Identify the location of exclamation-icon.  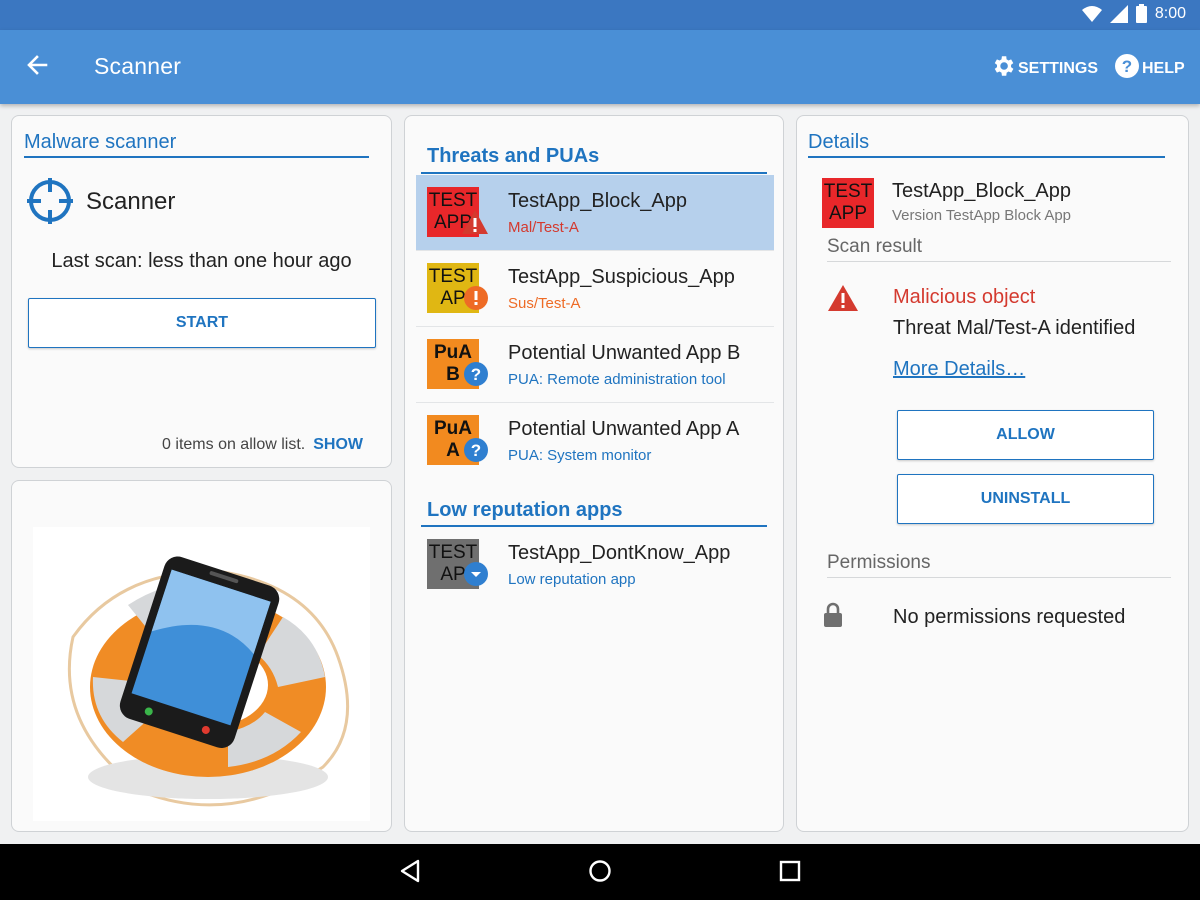
(476, 301).